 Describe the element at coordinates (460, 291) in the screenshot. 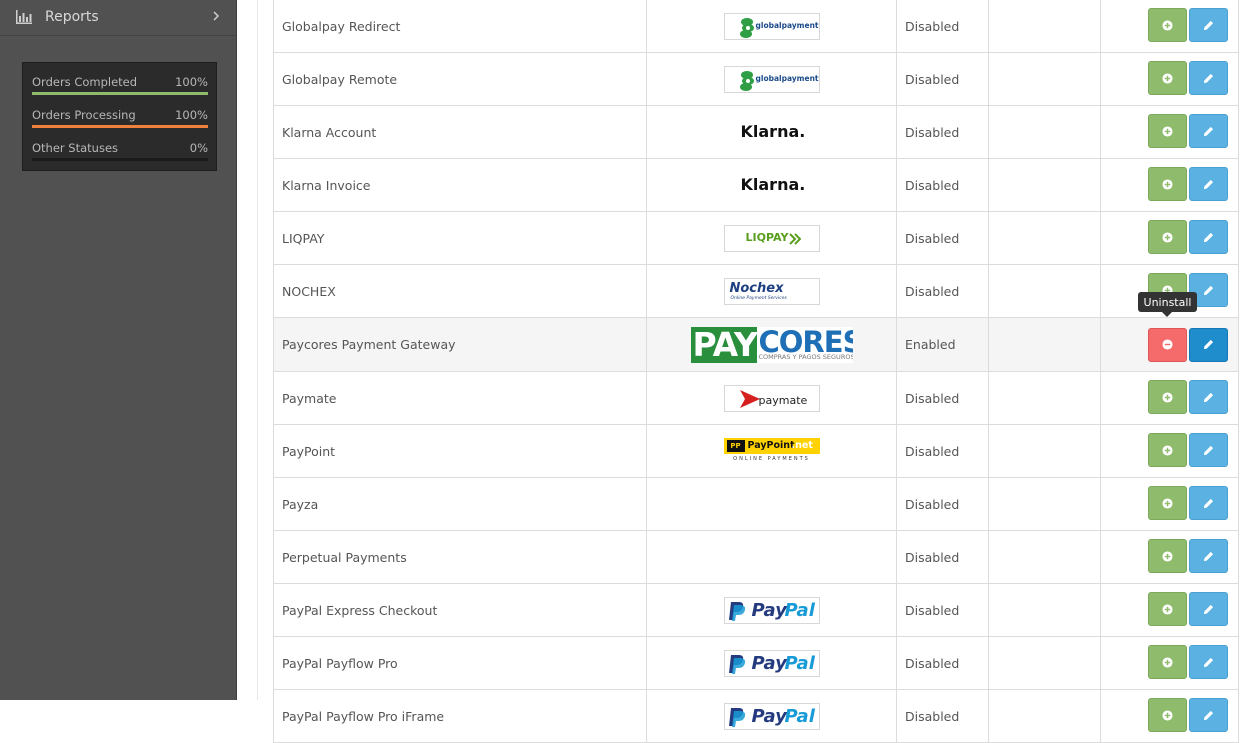

I see `payment-name: NOCHEX` at that location.